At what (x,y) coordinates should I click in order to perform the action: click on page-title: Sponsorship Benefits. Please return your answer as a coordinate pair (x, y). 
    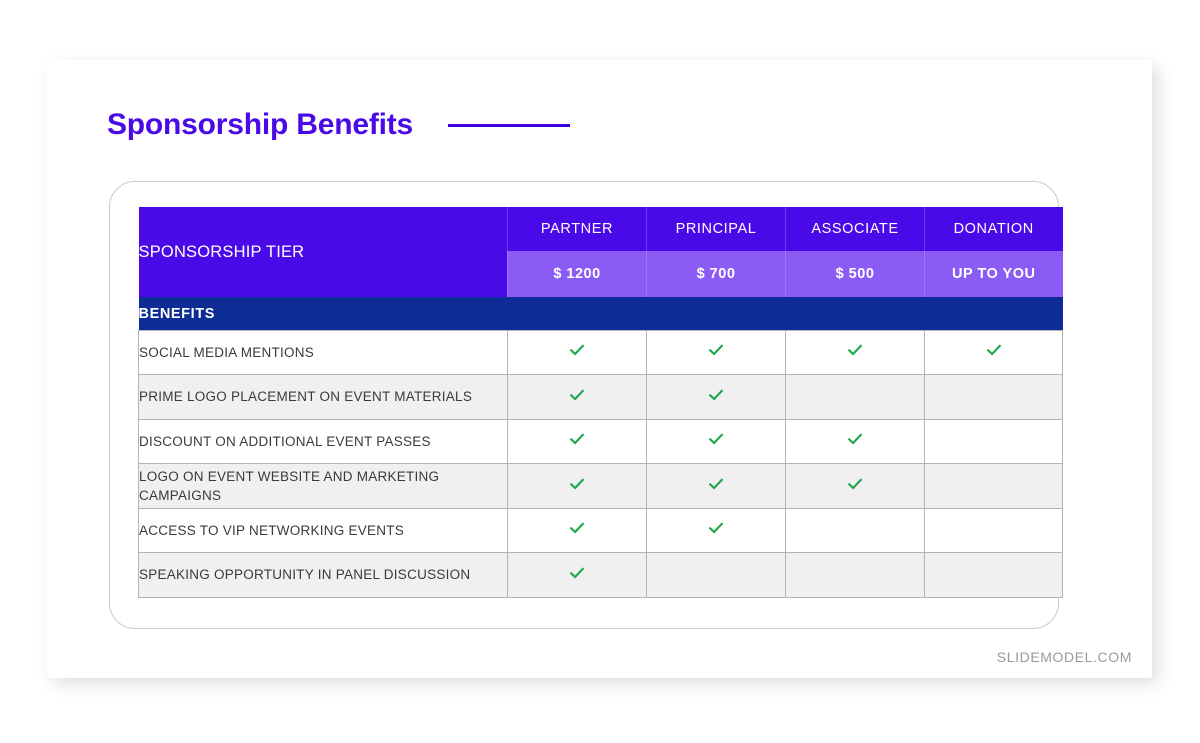
    Looking at the image, I should click on (260, 124).